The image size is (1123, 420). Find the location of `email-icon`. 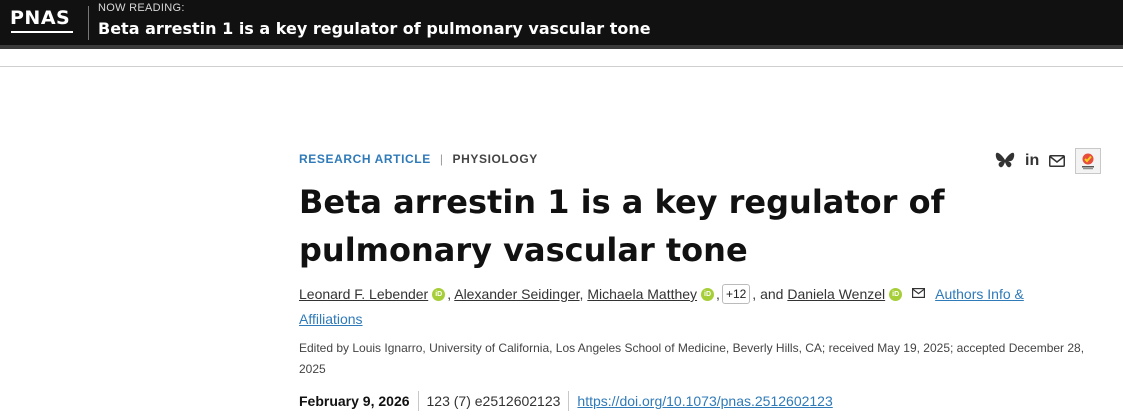

email-icon is located at coordinates (1057, 161).